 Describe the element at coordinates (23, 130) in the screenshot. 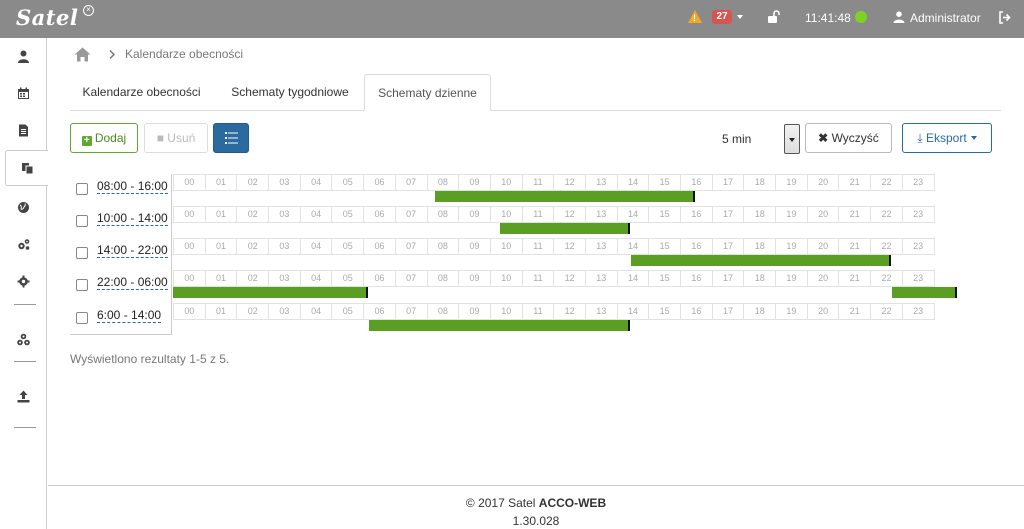

I see `sidebar-item-documents` at that location.